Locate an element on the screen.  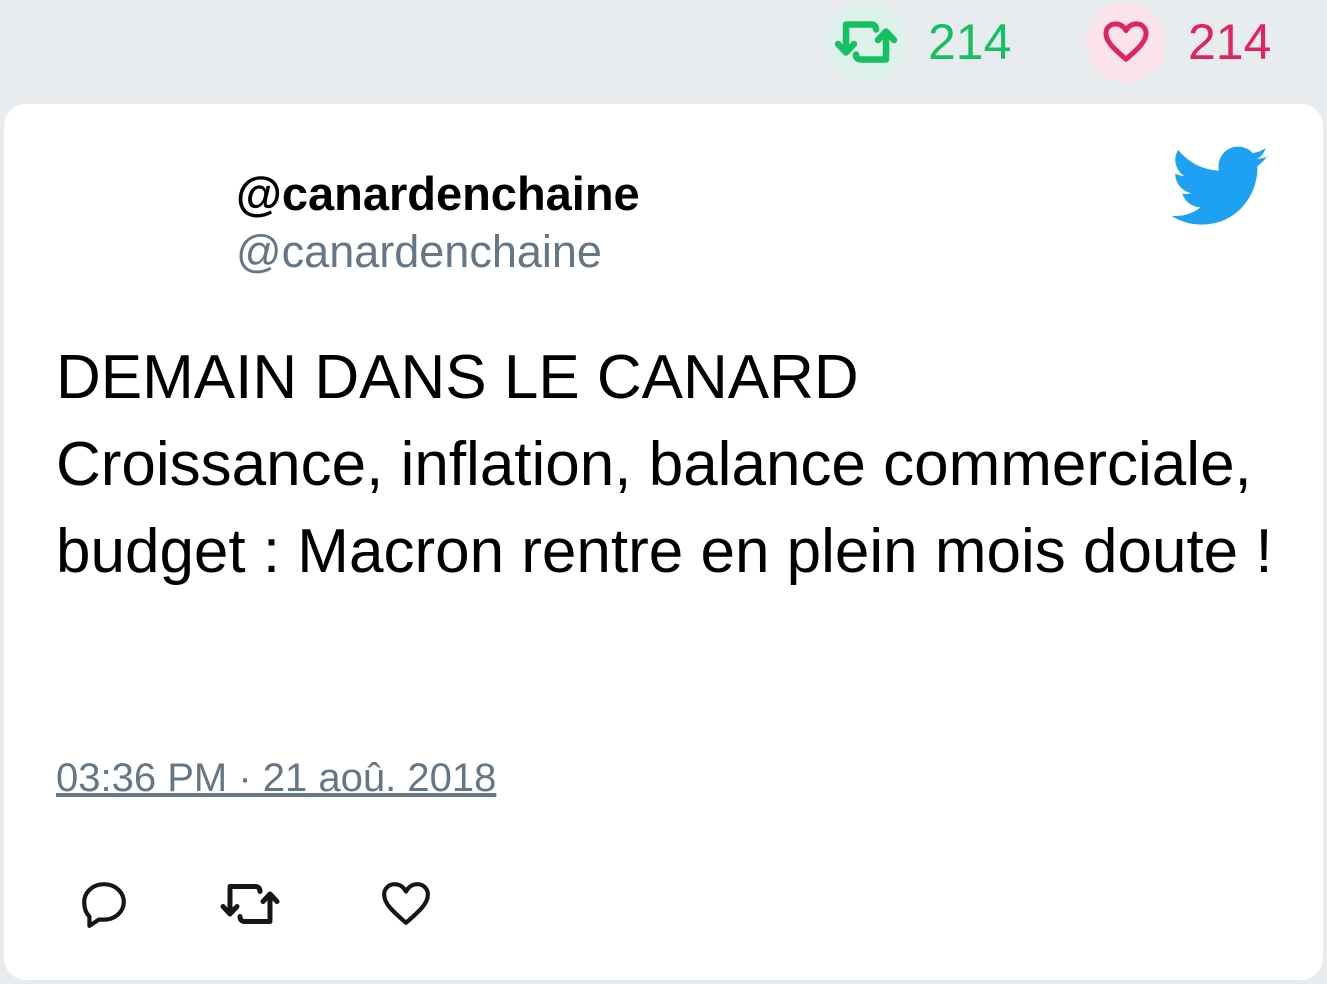
like-stat: 214 is located at coordinates (1178, 42).